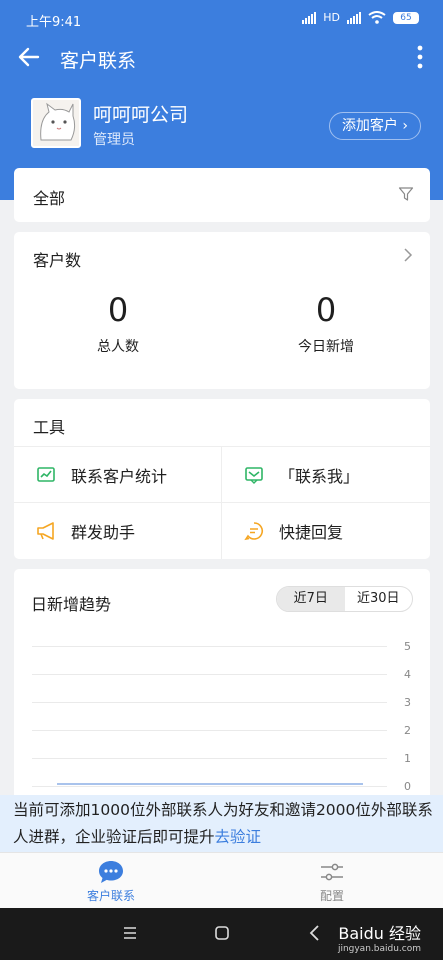 The image size is (443, 960). What do you see at coordinates (331, 17) in the screenshot?
I see `network-type-label: HD` at bounding box center [331, 17].